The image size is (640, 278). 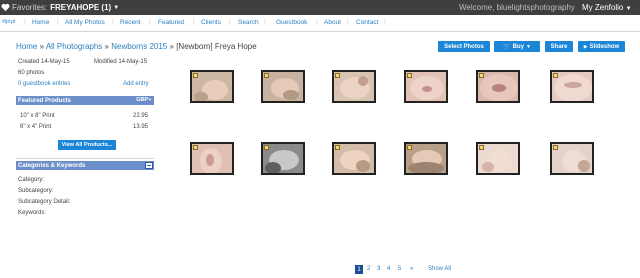 What do you see at coordinates (141, 116) in the screenshot?
I see `product-price: 22.95` at bounding box center [141, 116].